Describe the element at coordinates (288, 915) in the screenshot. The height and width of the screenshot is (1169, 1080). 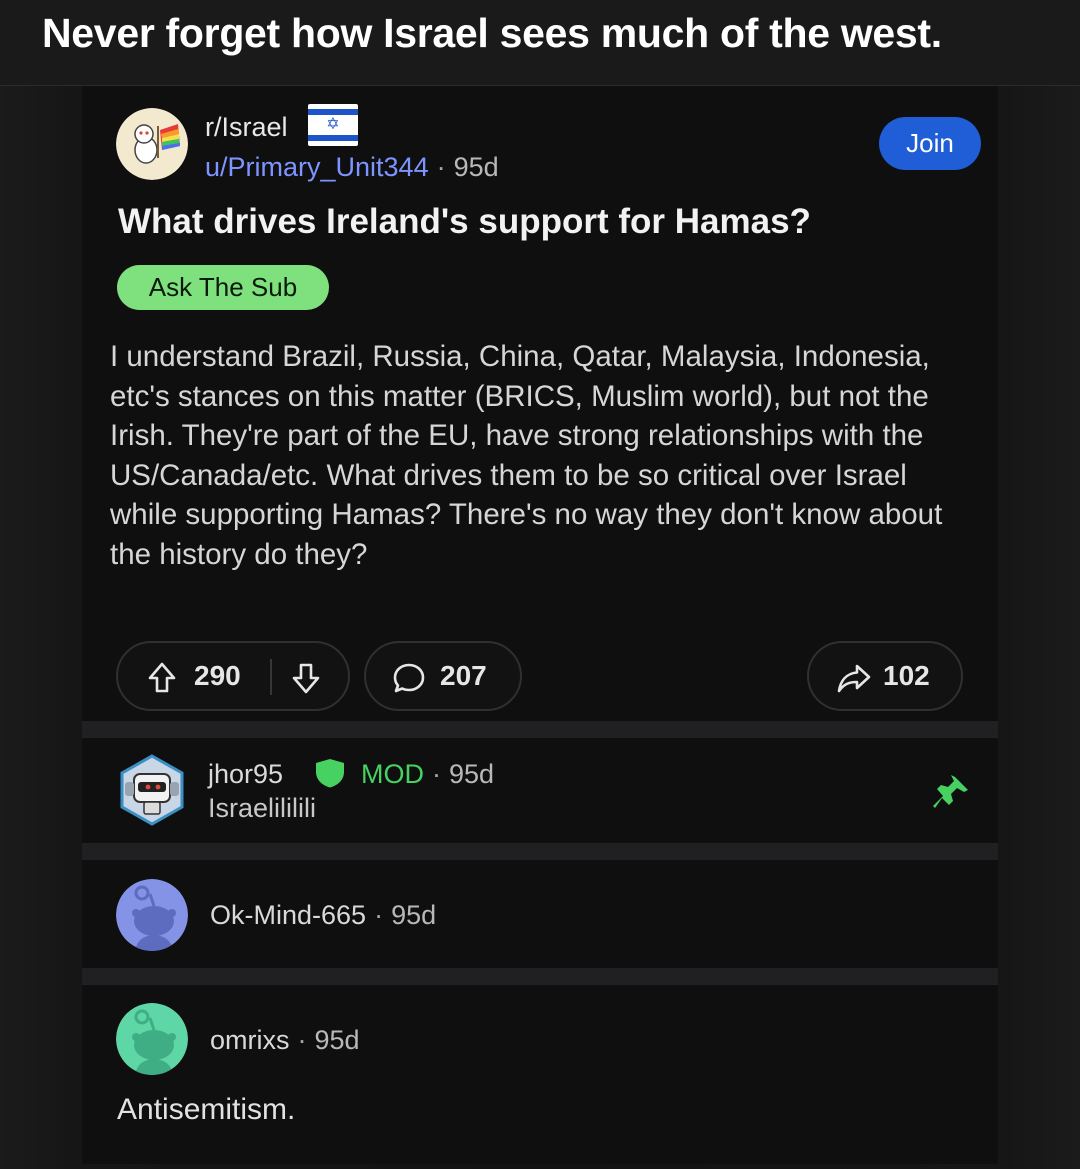
I see `comment-username: Ok-Mind-665` at that location.